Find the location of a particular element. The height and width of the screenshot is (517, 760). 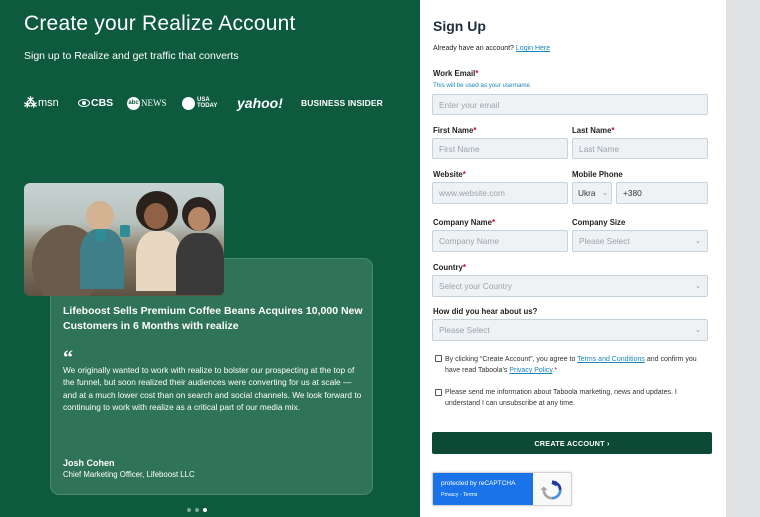

recaptcha-icon is located at coordinates (551, 490).